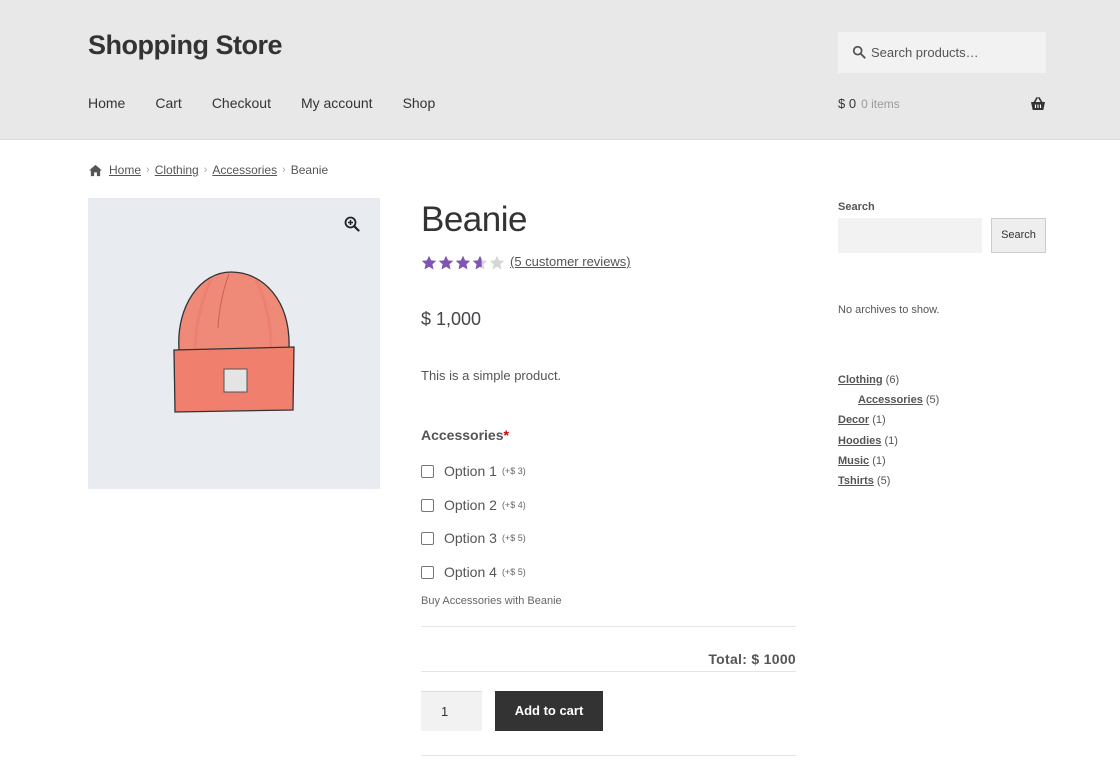 The image size is (1120, 769). What do you see at coordinates (451, 711) in the screenshot?
I see `quantity-input: 1` at bounding box center [451, 711].